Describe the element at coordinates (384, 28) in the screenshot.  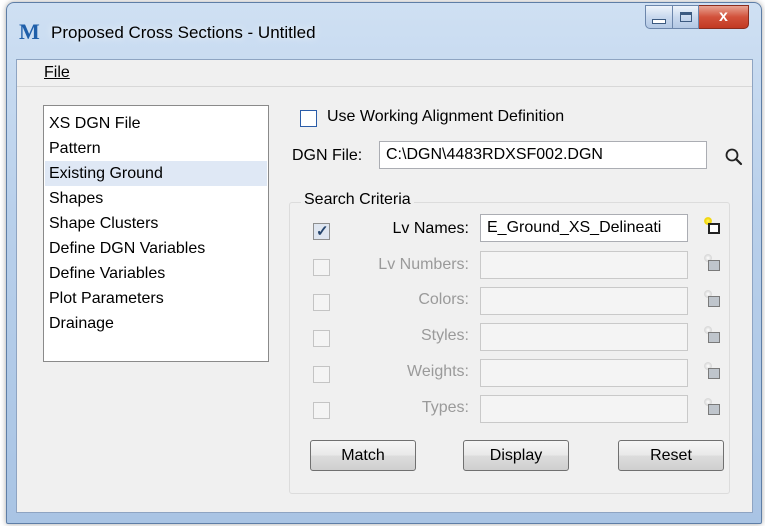
I see `title-bar: Μ Proposed Cross Sections - Untitled x` at that location.